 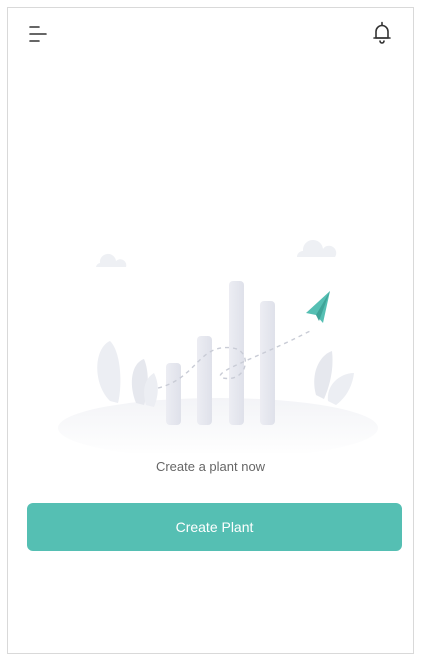 I want to click on menu-button, so click(x=39, y=34).